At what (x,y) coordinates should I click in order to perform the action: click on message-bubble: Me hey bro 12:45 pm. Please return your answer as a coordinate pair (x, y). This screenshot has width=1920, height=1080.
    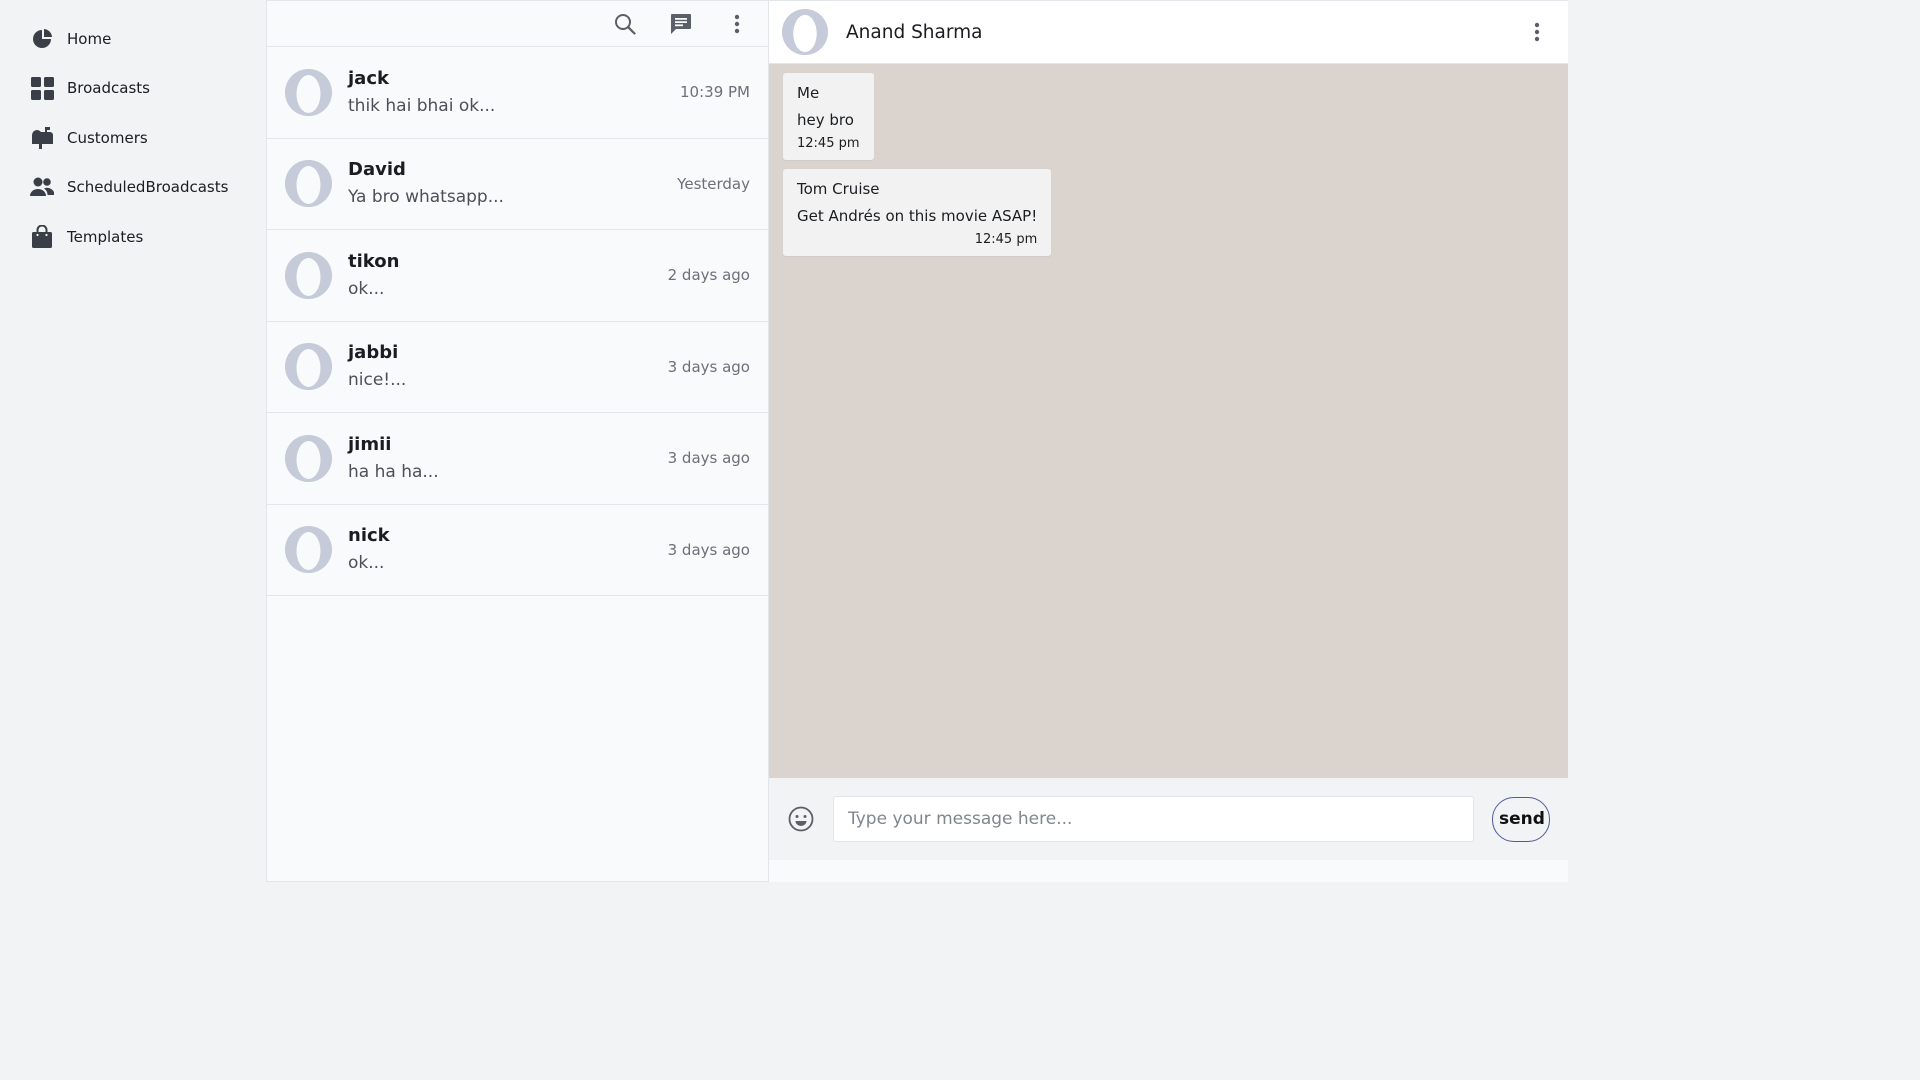
    Looking at the image, I should click on (828, 116).